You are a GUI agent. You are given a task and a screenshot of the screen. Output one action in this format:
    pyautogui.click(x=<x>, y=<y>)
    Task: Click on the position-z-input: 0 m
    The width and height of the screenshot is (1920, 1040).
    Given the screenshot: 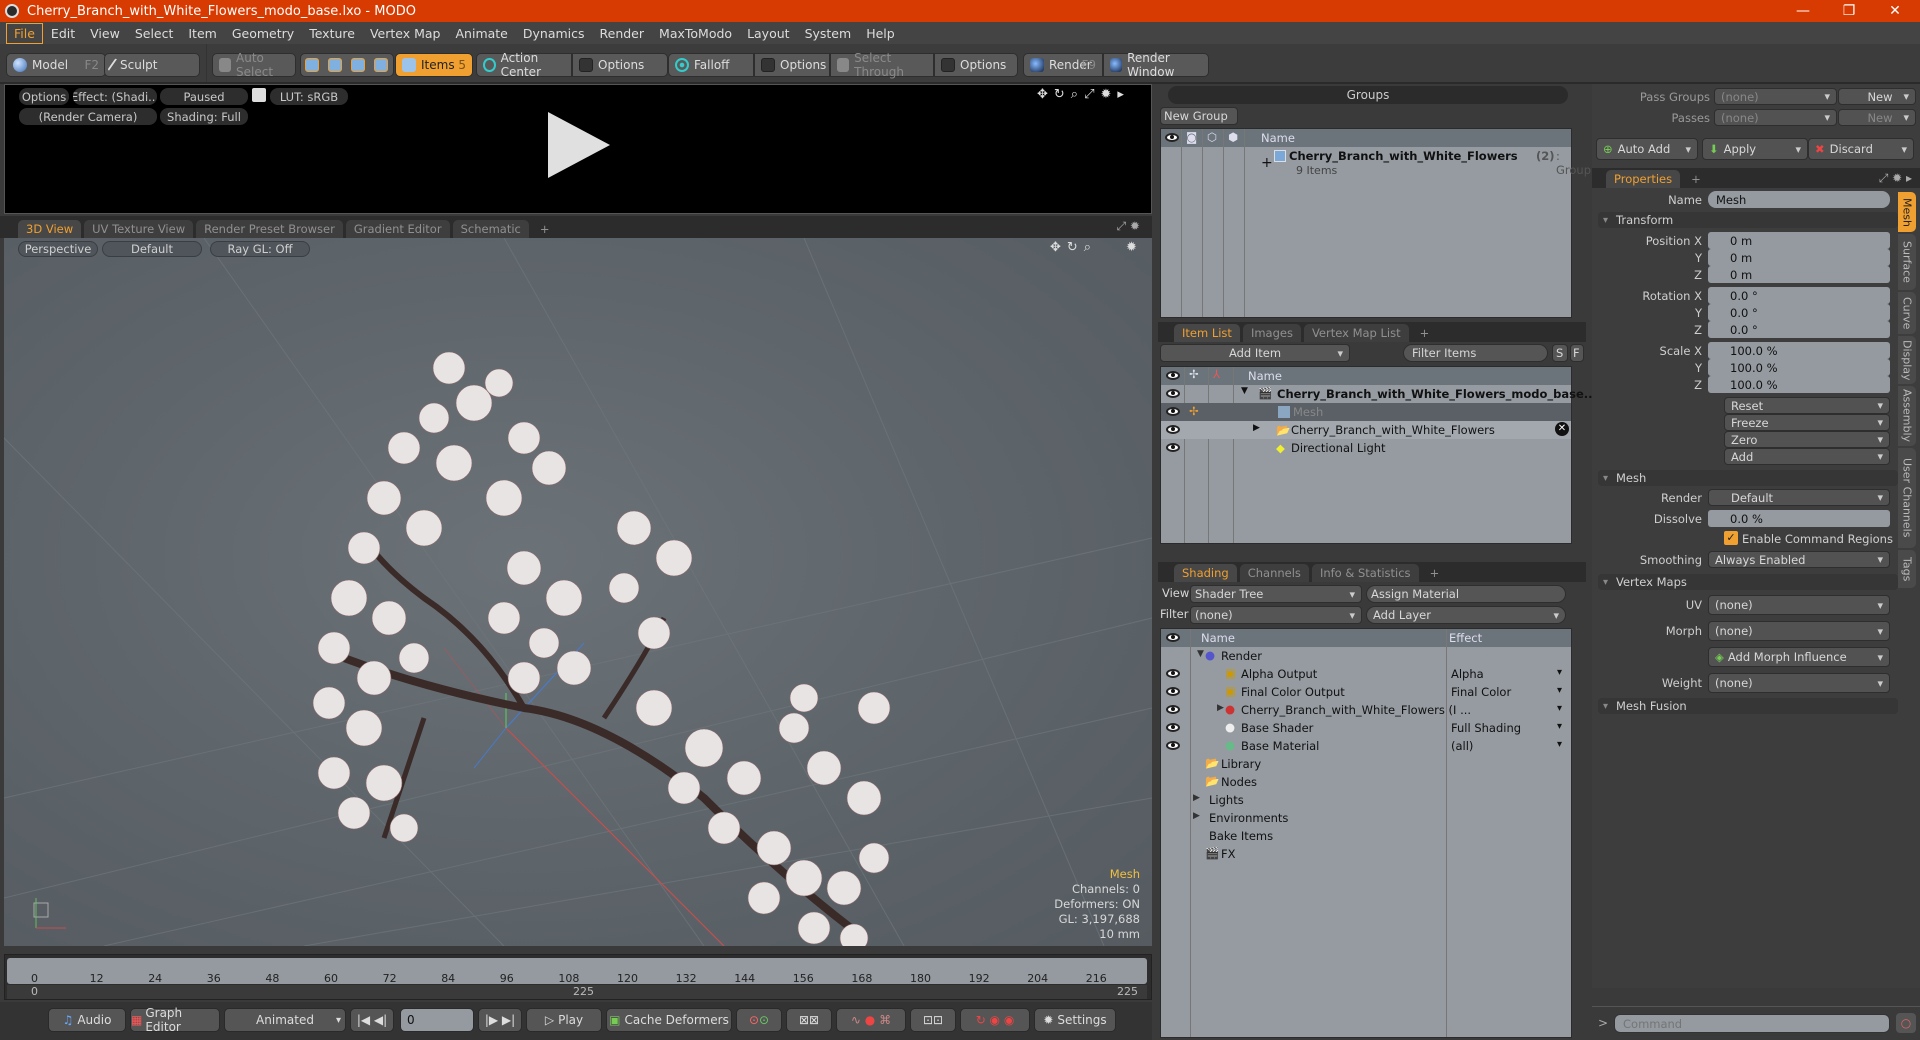 What is the action you would take?
    pyautogui.click(x=1799, y=274)
    